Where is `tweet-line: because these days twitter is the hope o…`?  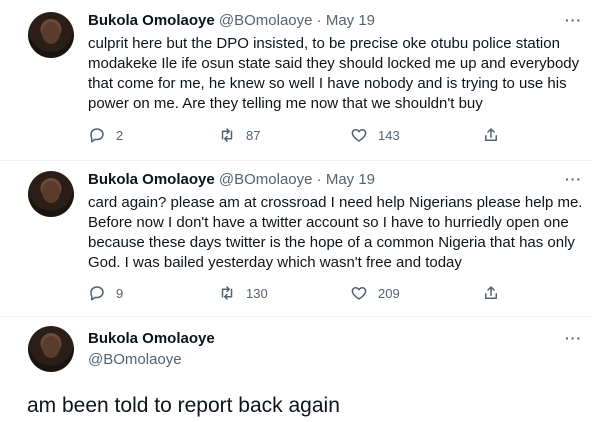
tweet-line: because these days twitter is the hope o… is located at coordinates (331, 242).